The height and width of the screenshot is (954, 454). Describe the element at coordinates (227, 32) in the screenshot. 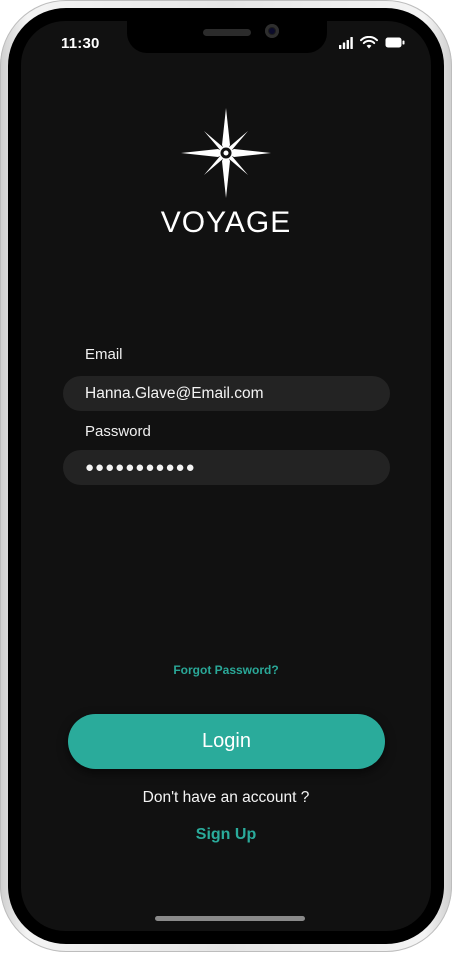

I see `speaker-grille` at that location.